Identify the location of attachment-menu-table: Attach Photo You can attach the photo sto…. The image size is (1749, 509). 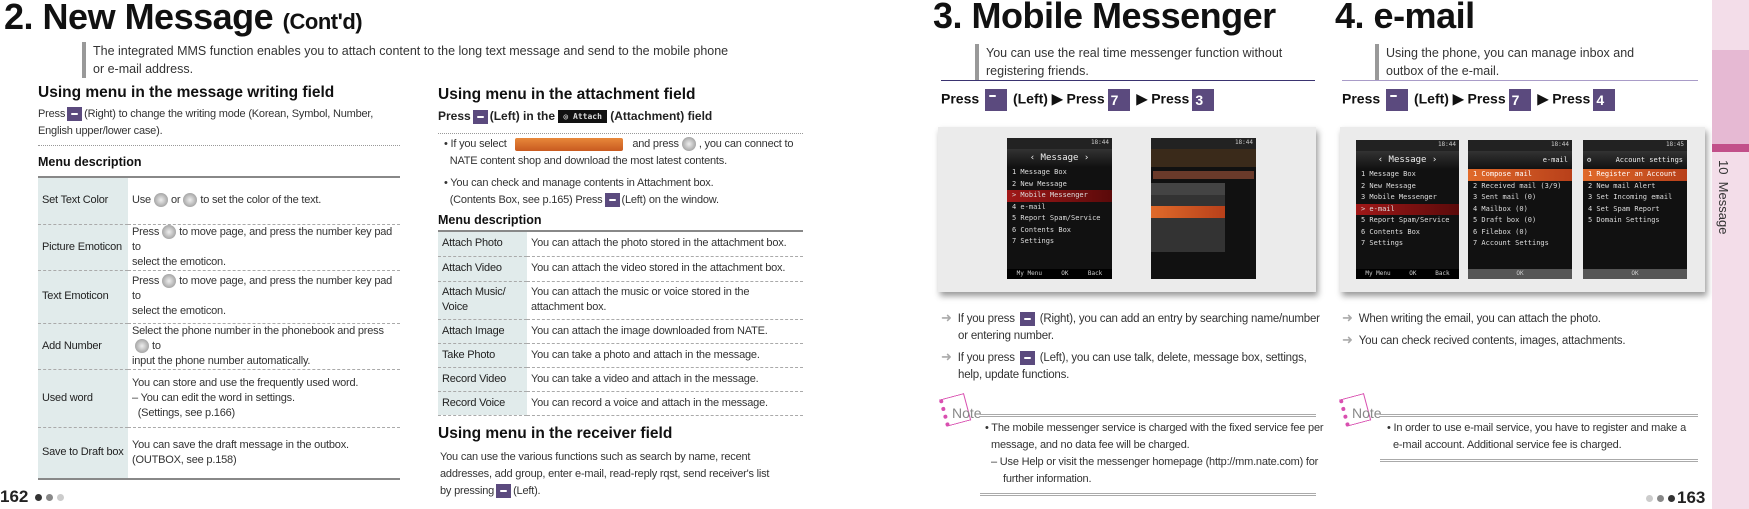
(620, 323).